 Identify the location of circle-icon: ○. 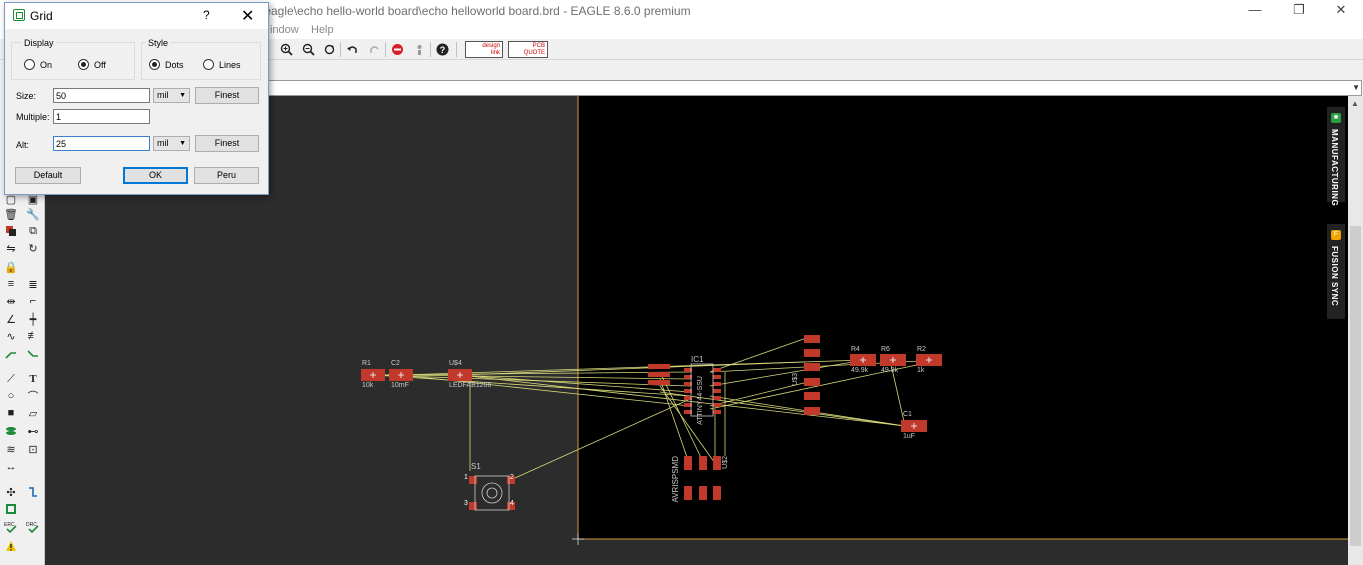
(11, 396).